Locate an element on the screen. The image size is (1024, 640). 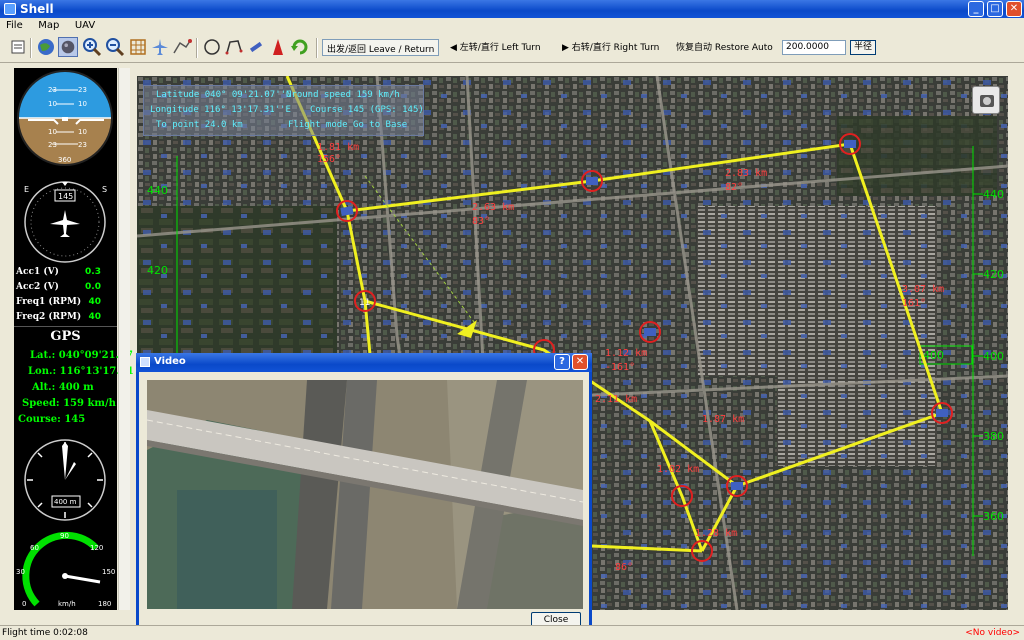
restore-auto-button: 恢复自动 Restore Auto is located at coordinates (724, 46).